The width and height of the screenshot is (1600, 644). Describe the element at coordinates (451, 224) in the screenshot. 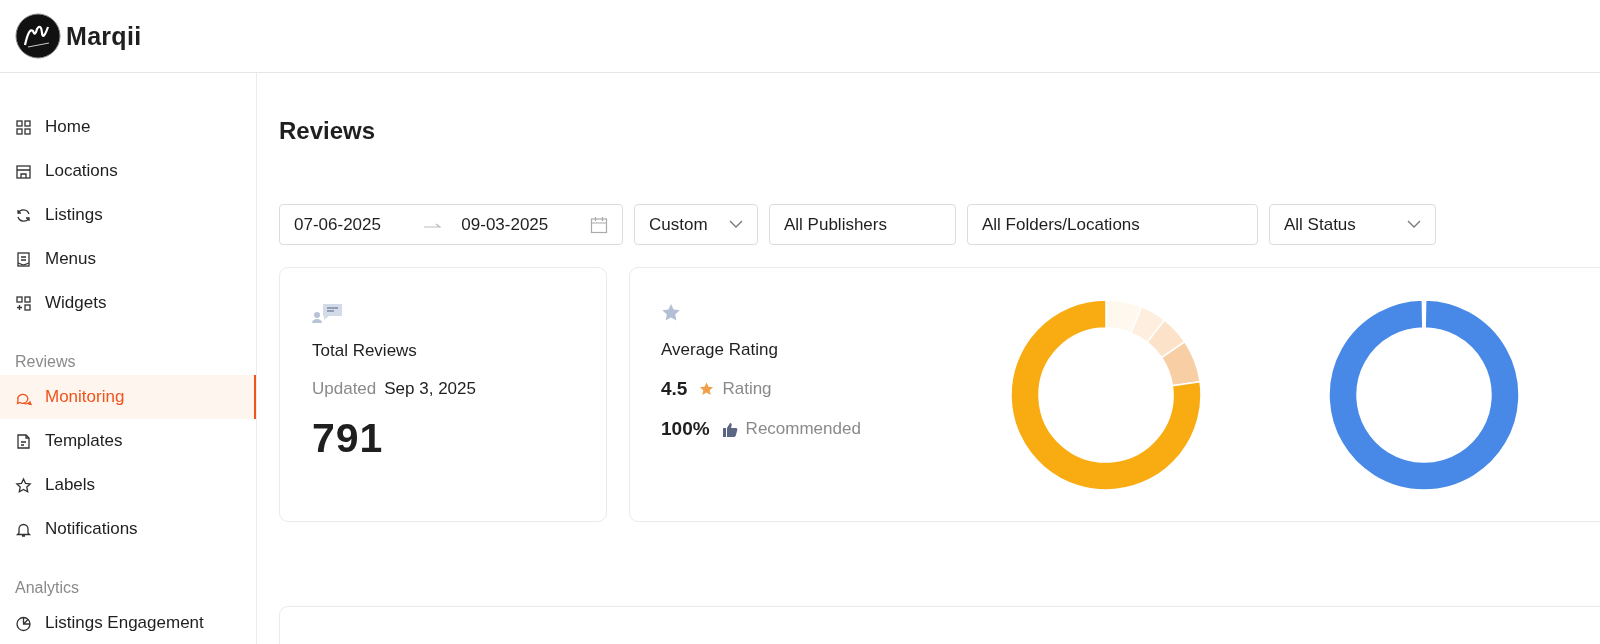

I see `date-range-field: 07-06-2025 09-03-2025` at that location.